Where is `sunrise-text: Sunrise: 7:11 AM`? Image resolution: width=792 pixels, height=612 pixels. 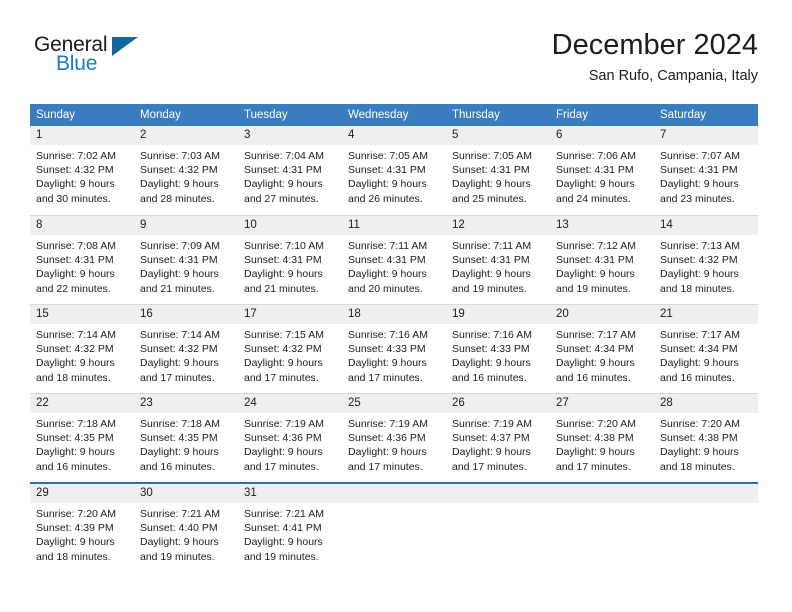 sunrise-text: Sunrise: 7:11 AM is located at coordinates (388, 246).